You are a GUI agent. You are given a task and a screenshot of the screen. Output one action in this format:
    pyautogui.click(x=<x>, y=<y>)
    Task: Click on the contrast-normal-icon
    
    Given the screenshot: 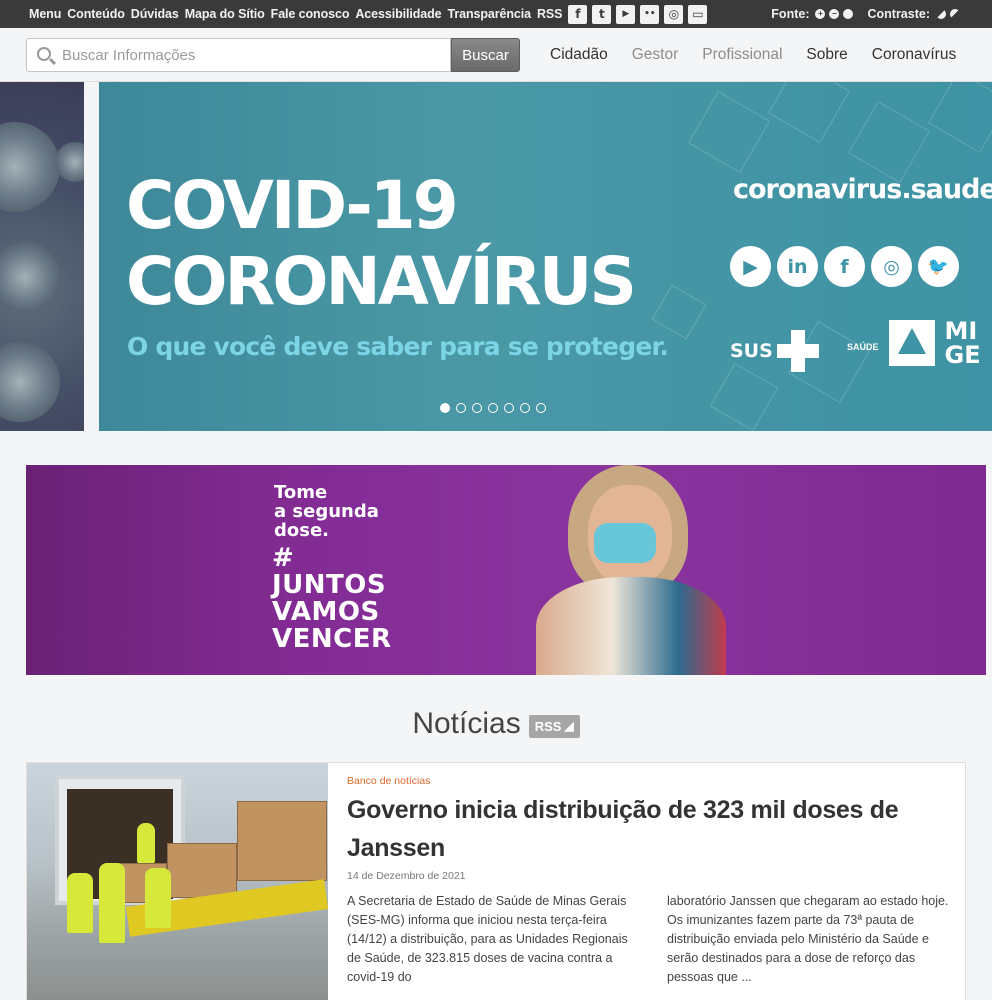 What is the action you would take?
    pyautogui.click(x=941, y=14)
    